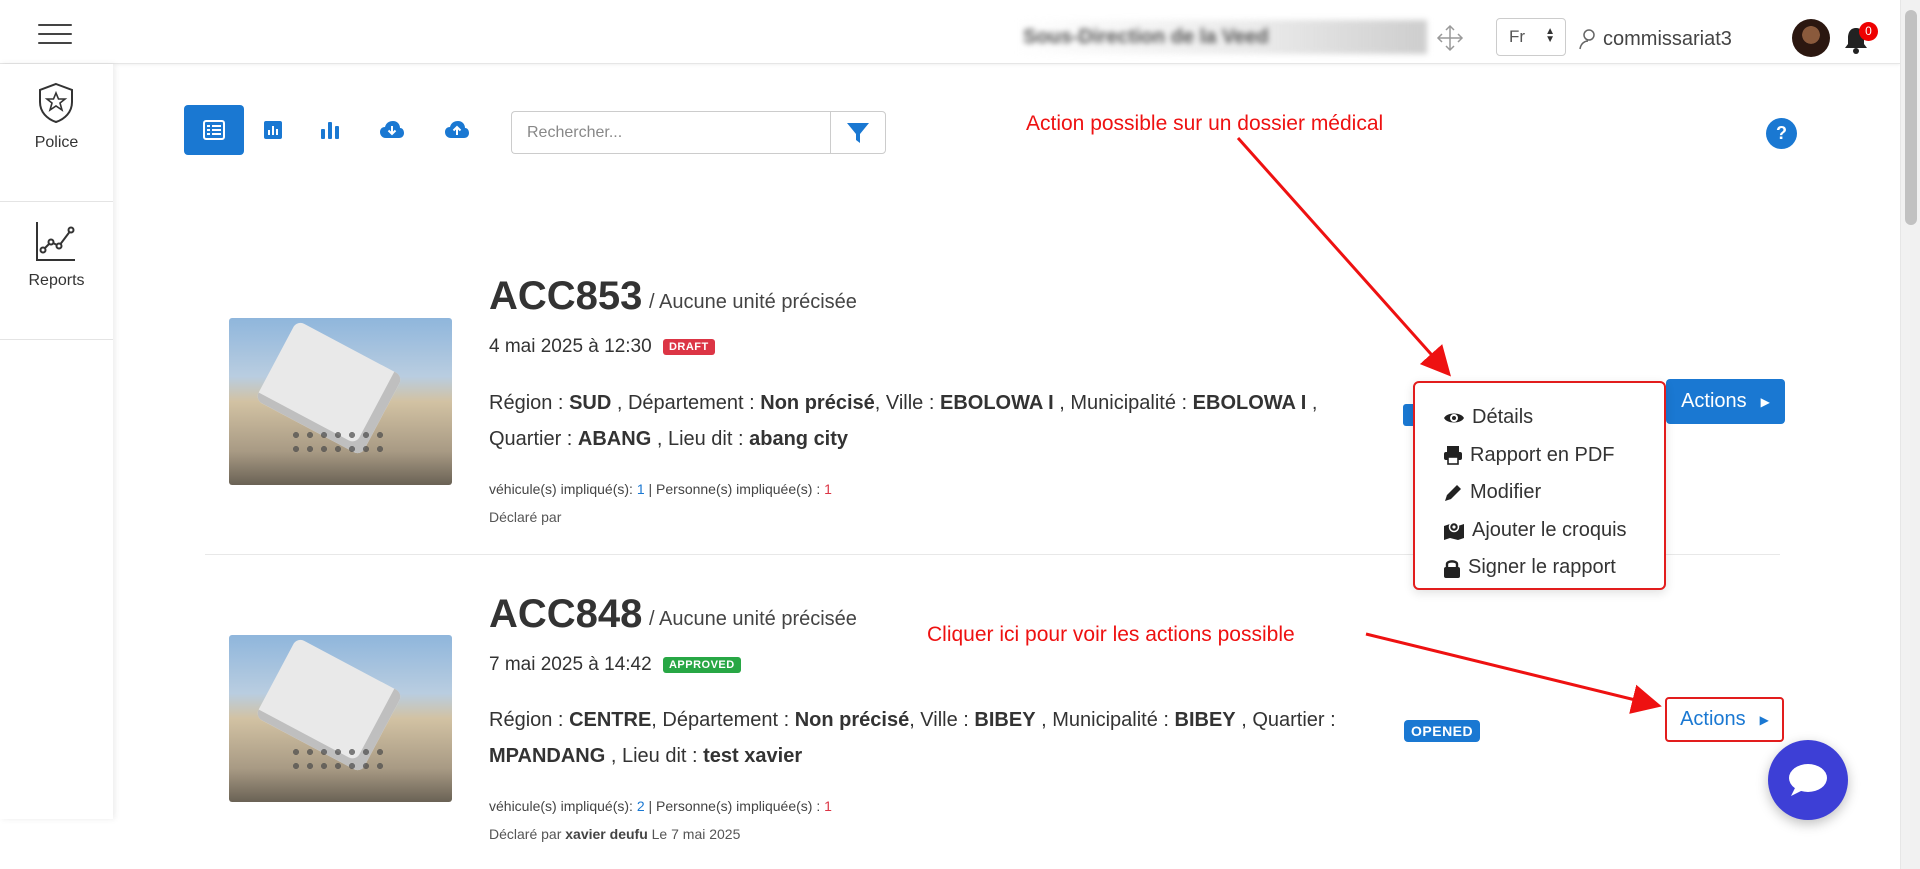  Describe the element at coordinates (525, 517) in the screenshot. I see `record-declared-by: Déclaré par` at that location.